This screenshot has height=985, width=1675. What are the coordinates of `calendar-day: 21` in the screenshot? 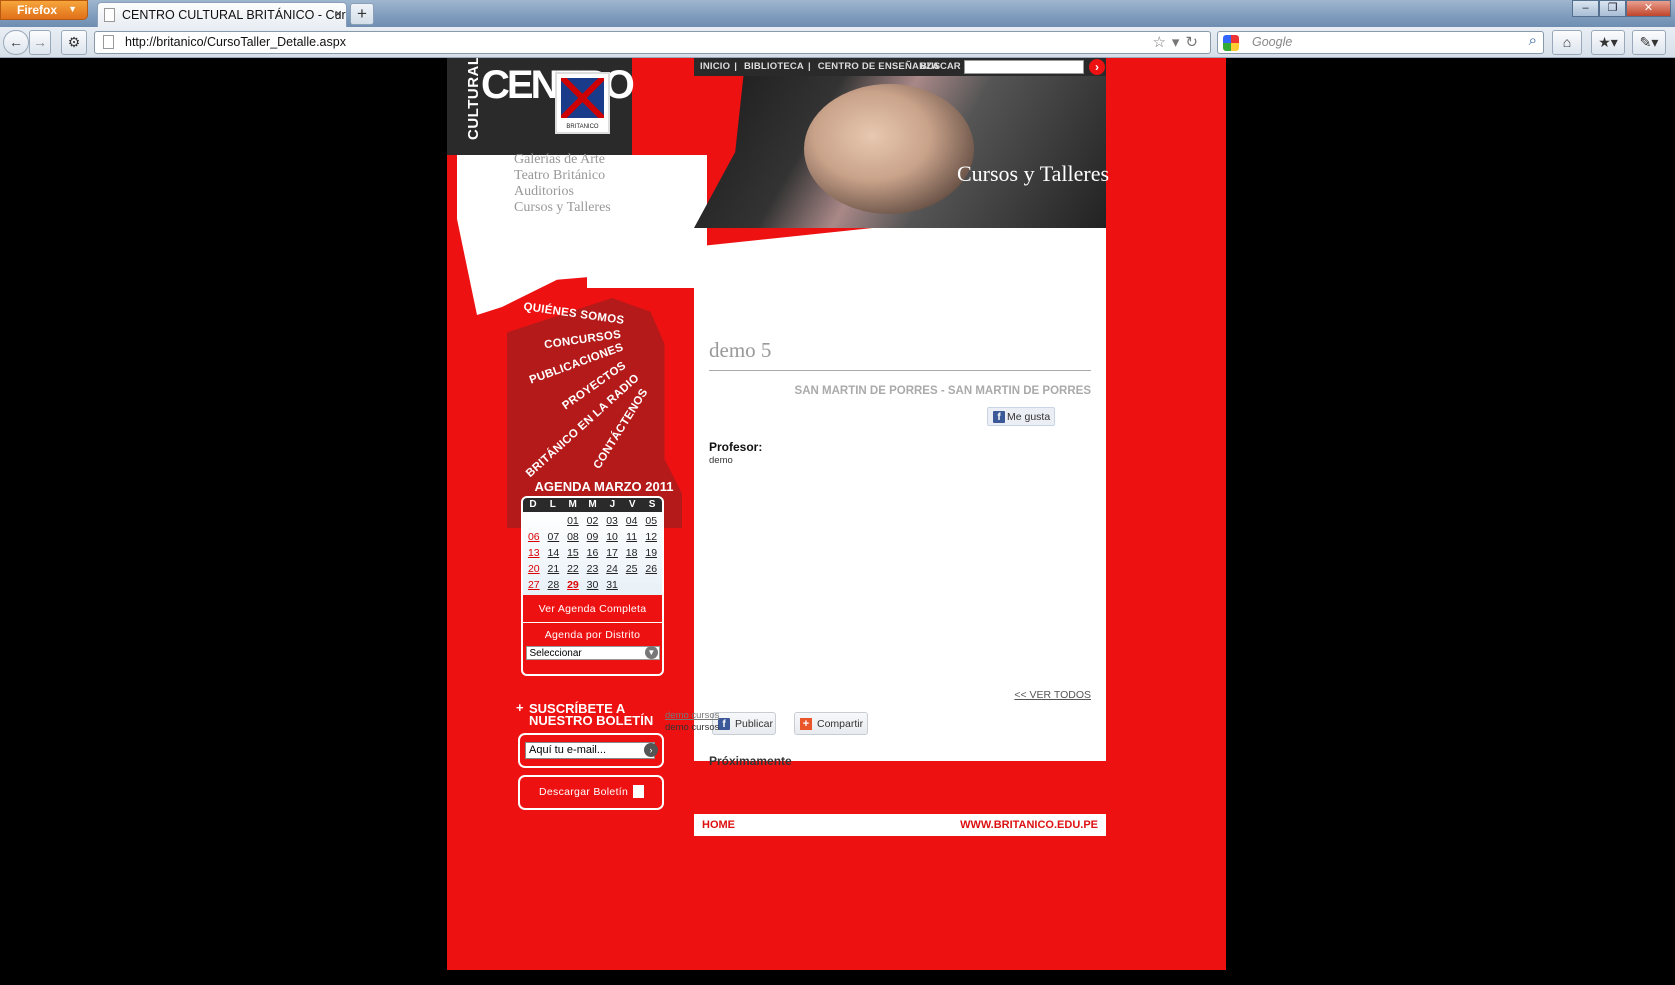 It's located at (554, 569).